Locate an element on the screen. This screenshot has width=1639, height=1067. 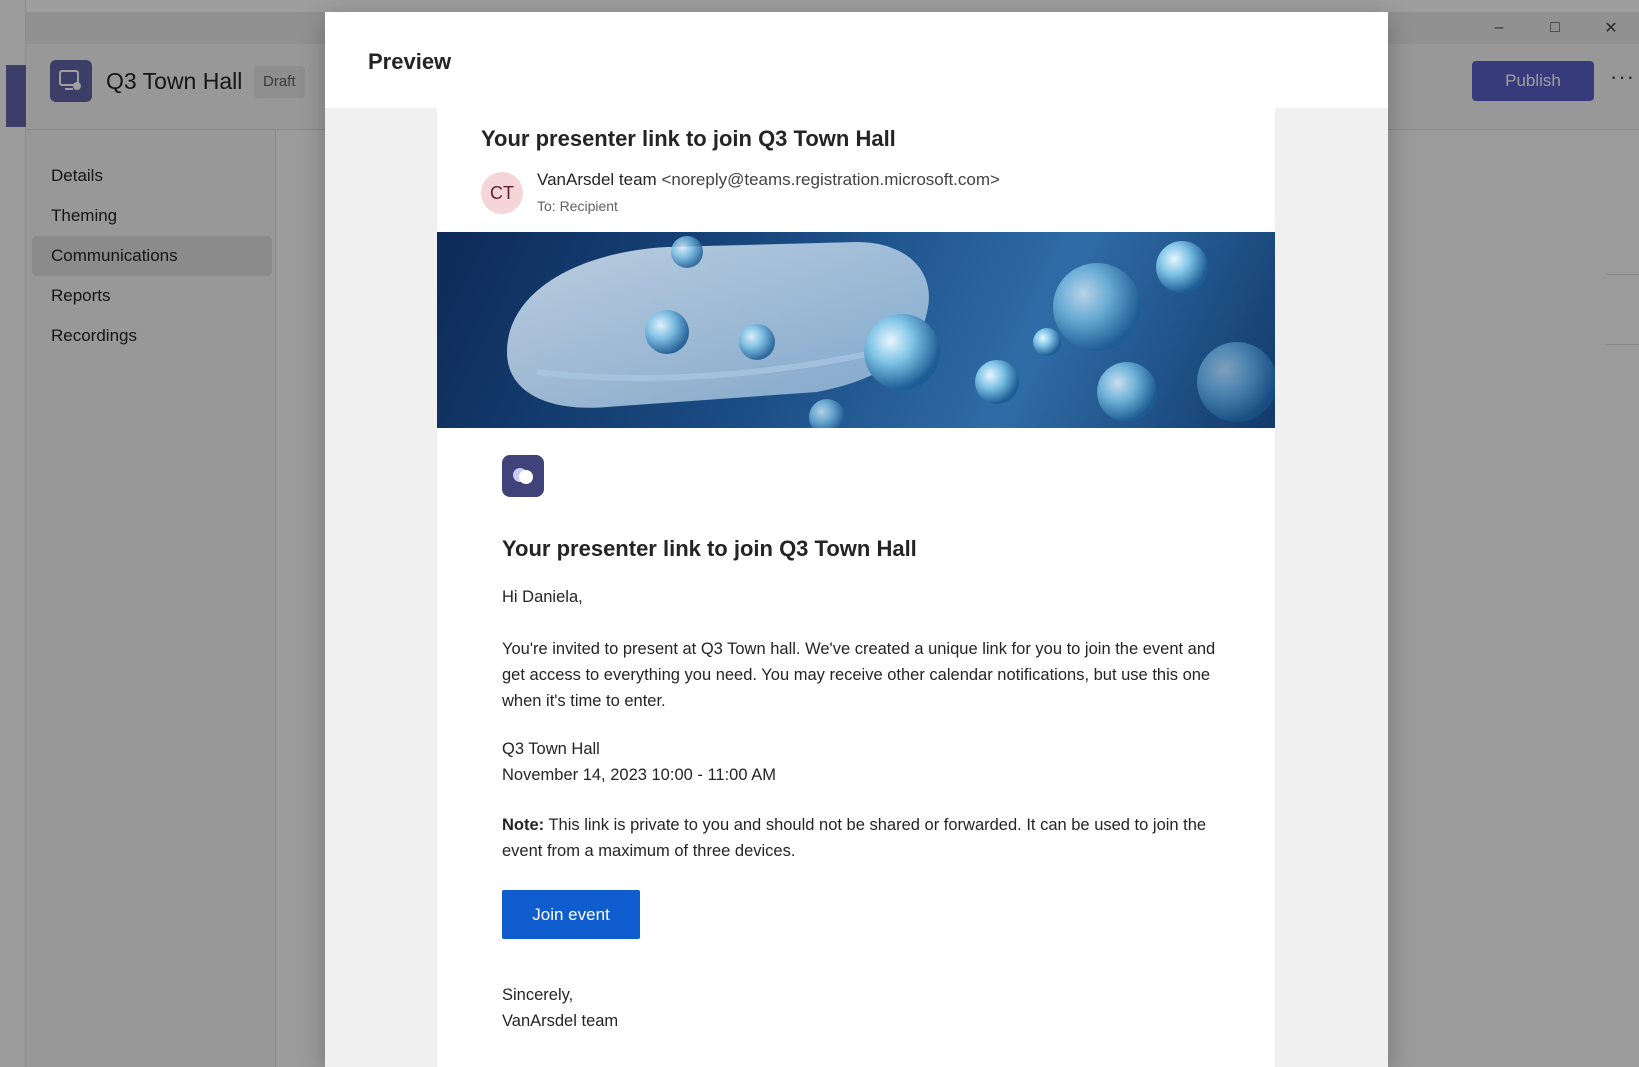
email-subject: Your presenter link to join Q3 Town Hall is located at coordinates (688, 138).